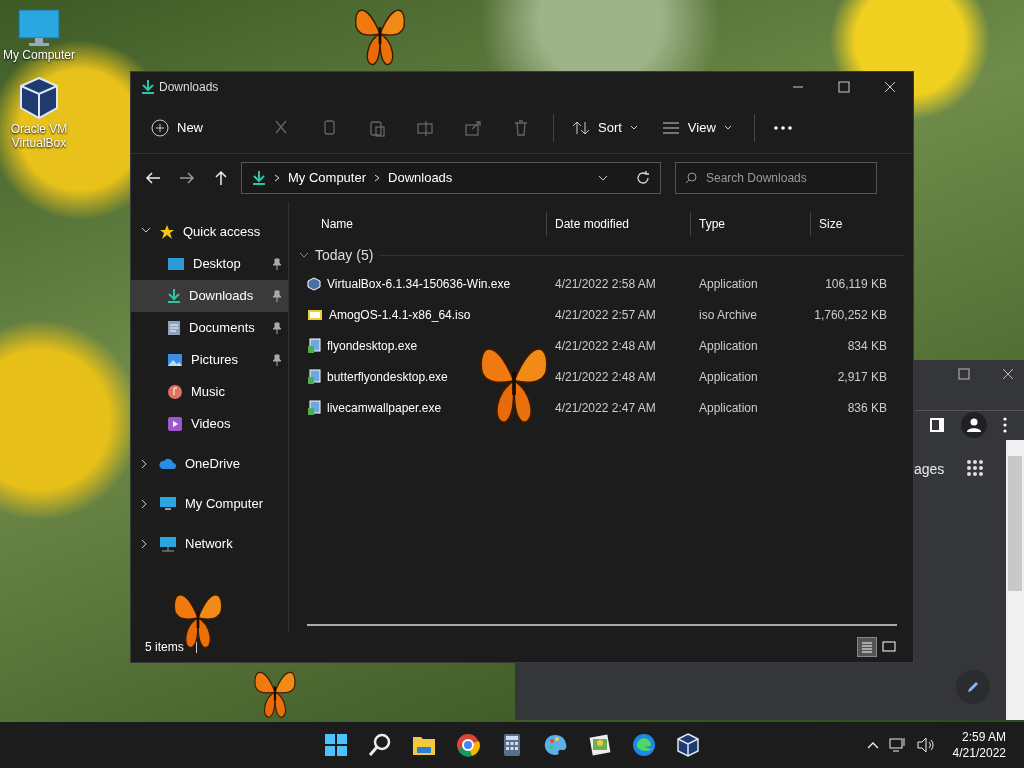  Describe the element at coordinates (377, 127) in the screenshot. I see `paste-icon` at that location.